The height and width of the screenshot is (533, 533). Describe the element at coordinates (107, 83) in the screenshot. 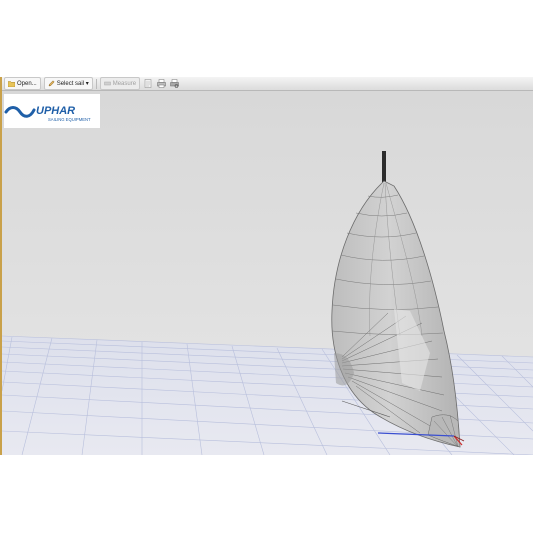

I see `ruler-icon` at that location.